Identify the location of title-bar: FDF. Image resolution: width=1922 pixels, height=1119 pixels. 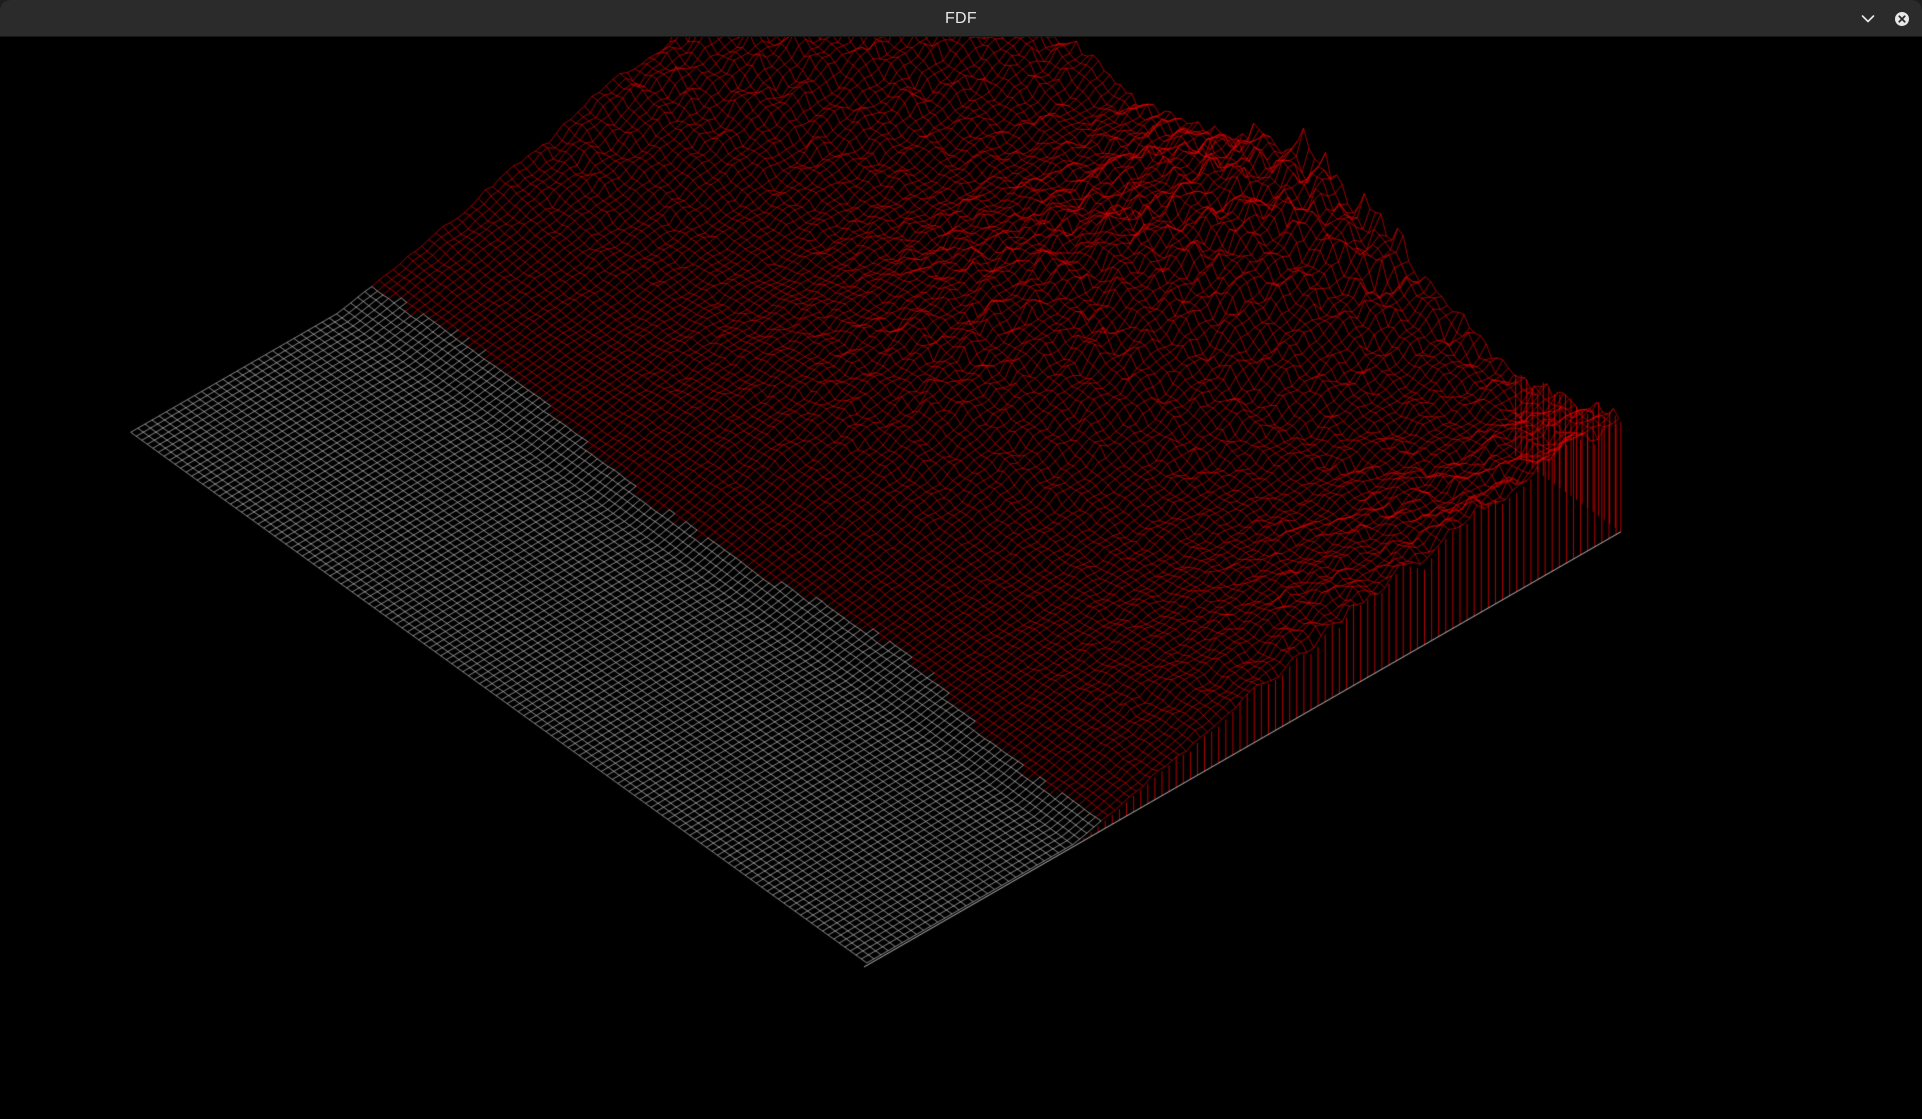
(961, 18).